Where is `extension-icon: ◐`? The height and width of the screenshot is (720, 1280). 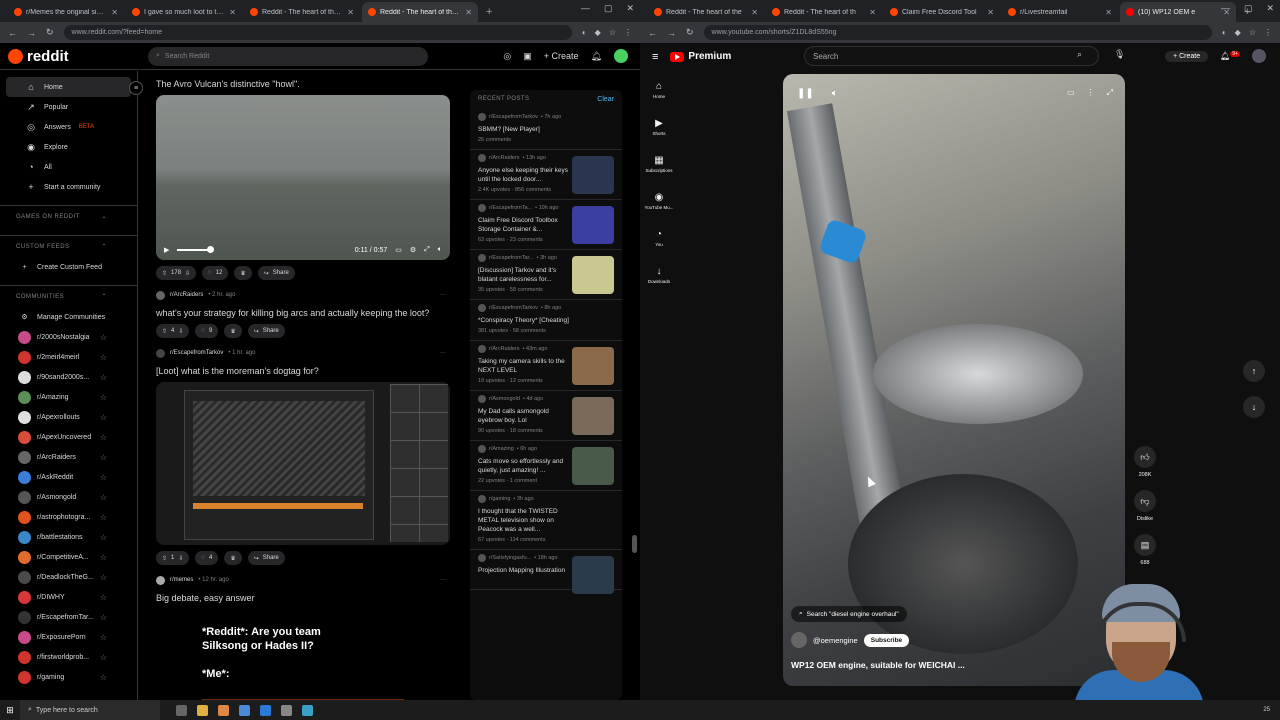
extension-icon: ◐ is located at coordinates (584, 32).